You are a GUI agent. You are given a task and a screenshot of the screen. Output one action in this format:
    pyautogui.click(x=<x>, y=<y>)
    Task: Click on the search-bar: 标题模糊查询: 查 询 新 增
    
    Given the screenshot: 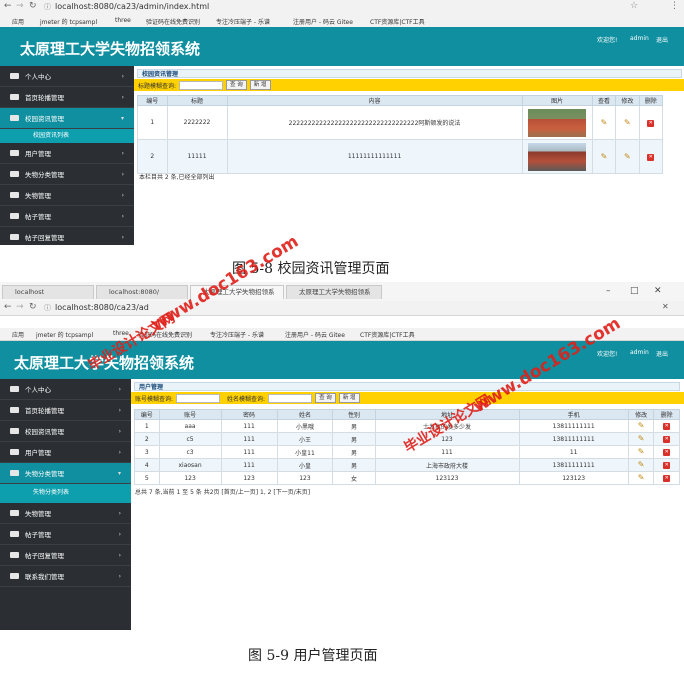 What is the action you would take?
    pyautogui.click(x=409, y=85)
    